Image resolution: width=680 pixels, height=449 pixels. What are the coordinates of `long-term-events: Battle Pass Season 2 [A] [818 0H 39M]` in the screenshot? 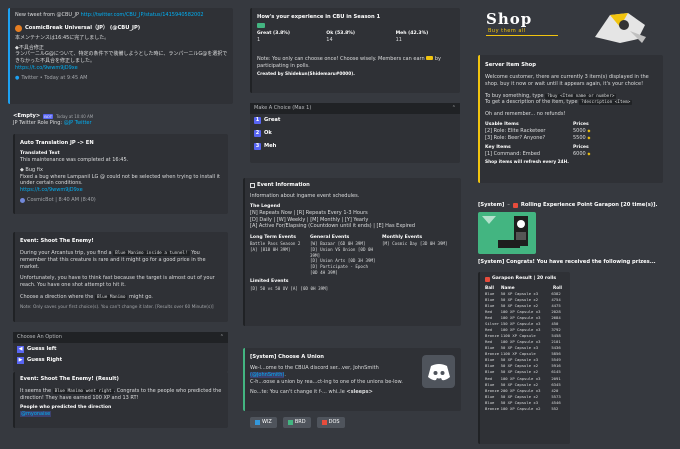 It's located at (275, 247).